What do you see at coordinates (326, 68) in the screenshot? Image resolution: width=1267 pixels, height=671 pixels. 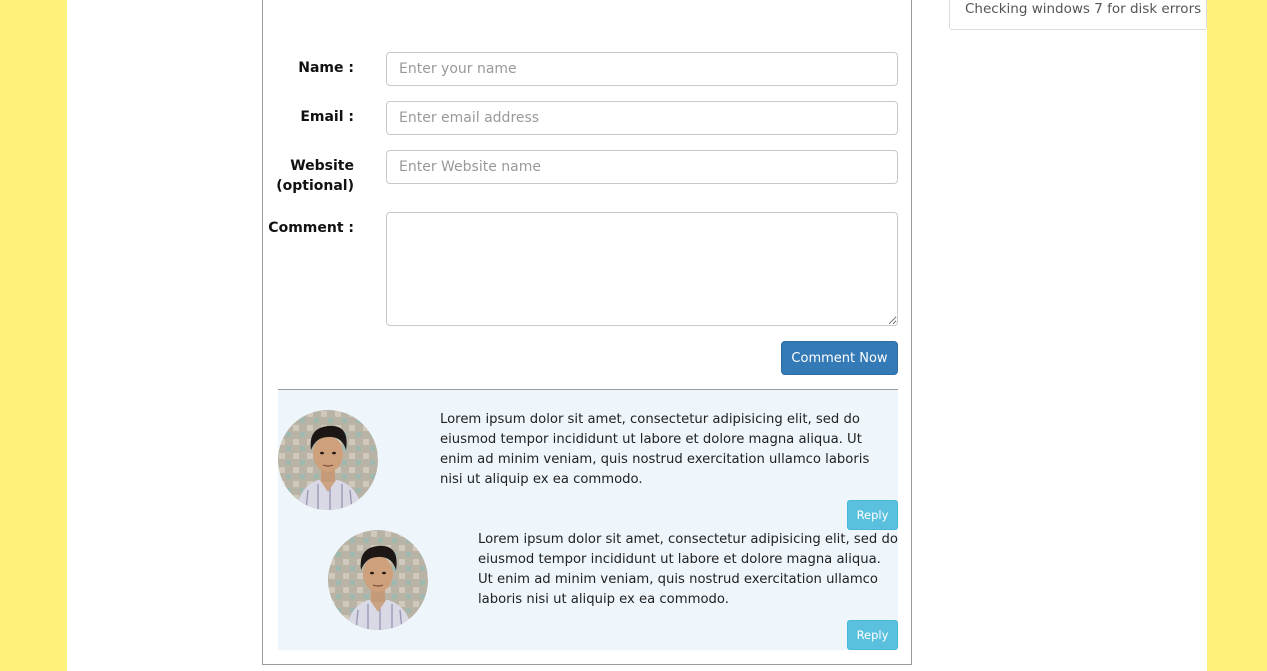 I see `name-label: Name :` at bounding box center [326, 68].